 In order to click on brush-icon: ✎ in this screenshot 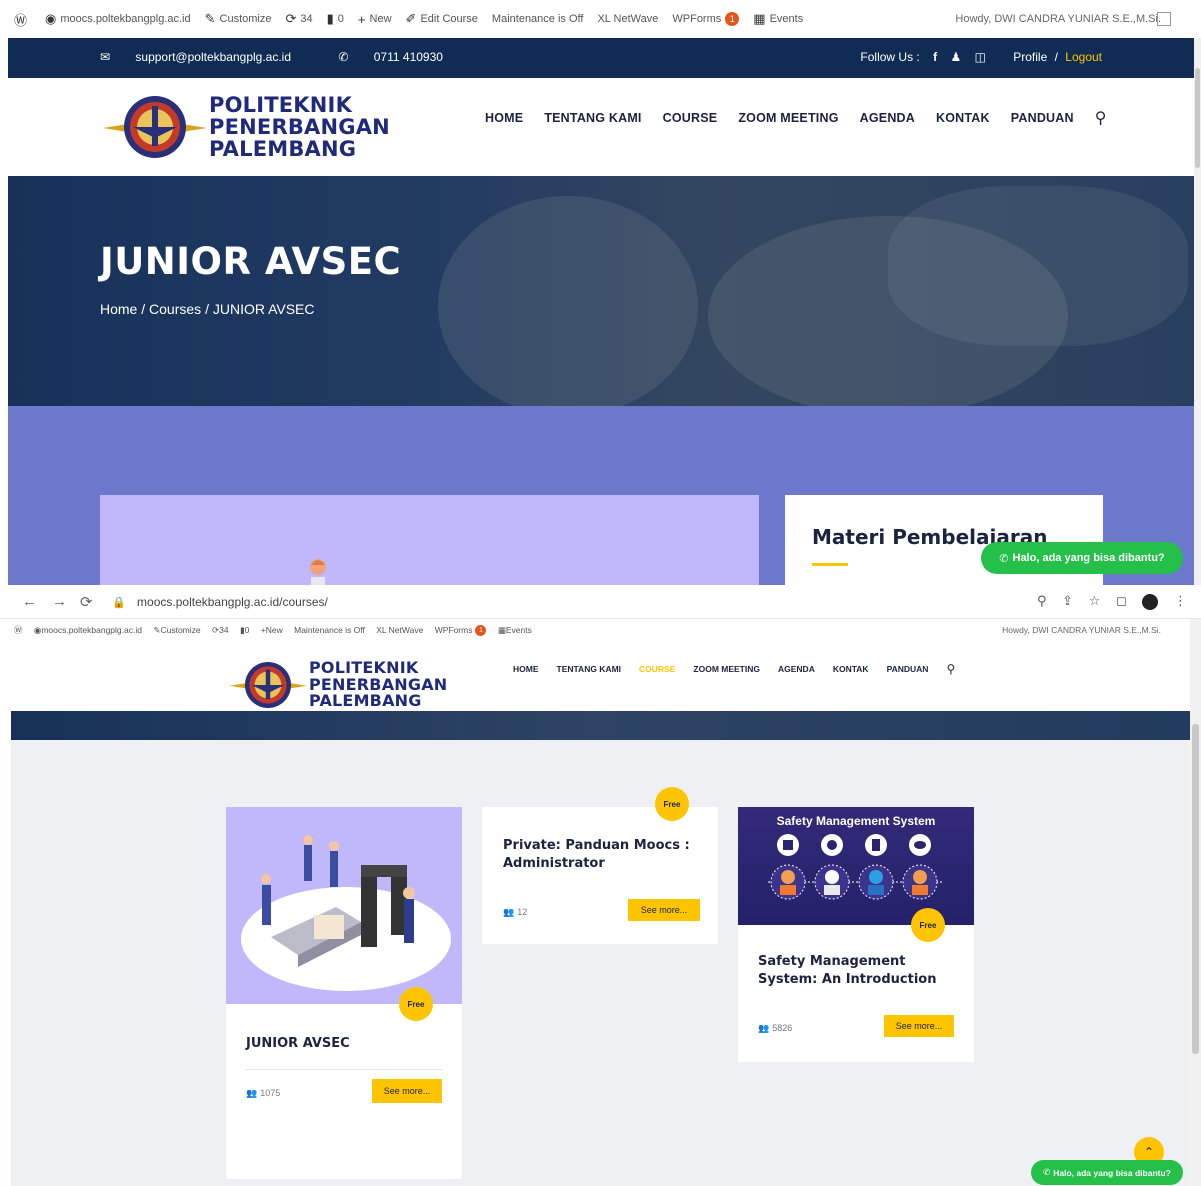, I will do `click(210, 18)`.